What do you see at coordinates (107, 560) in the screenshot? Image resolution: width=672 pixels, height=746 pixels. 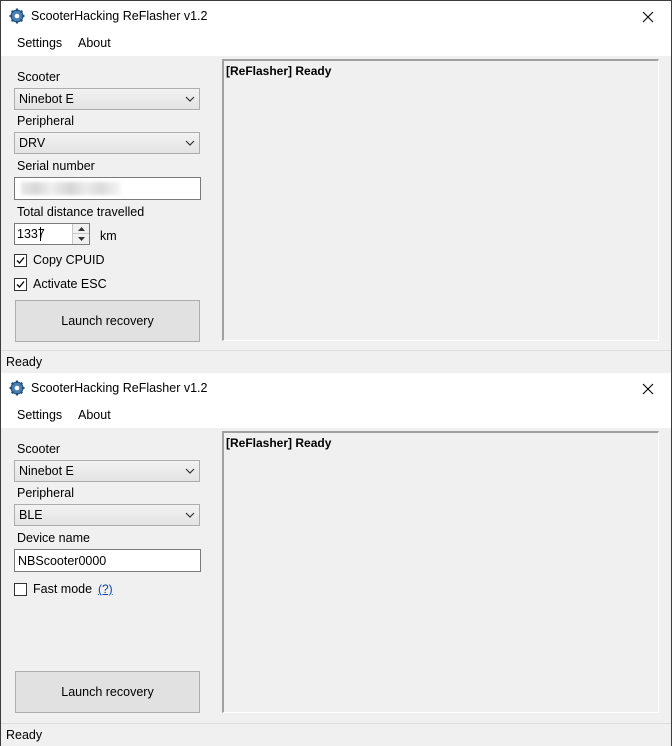 I see `device-name-input: NBScooter0000` at bounding box center [107, 560].